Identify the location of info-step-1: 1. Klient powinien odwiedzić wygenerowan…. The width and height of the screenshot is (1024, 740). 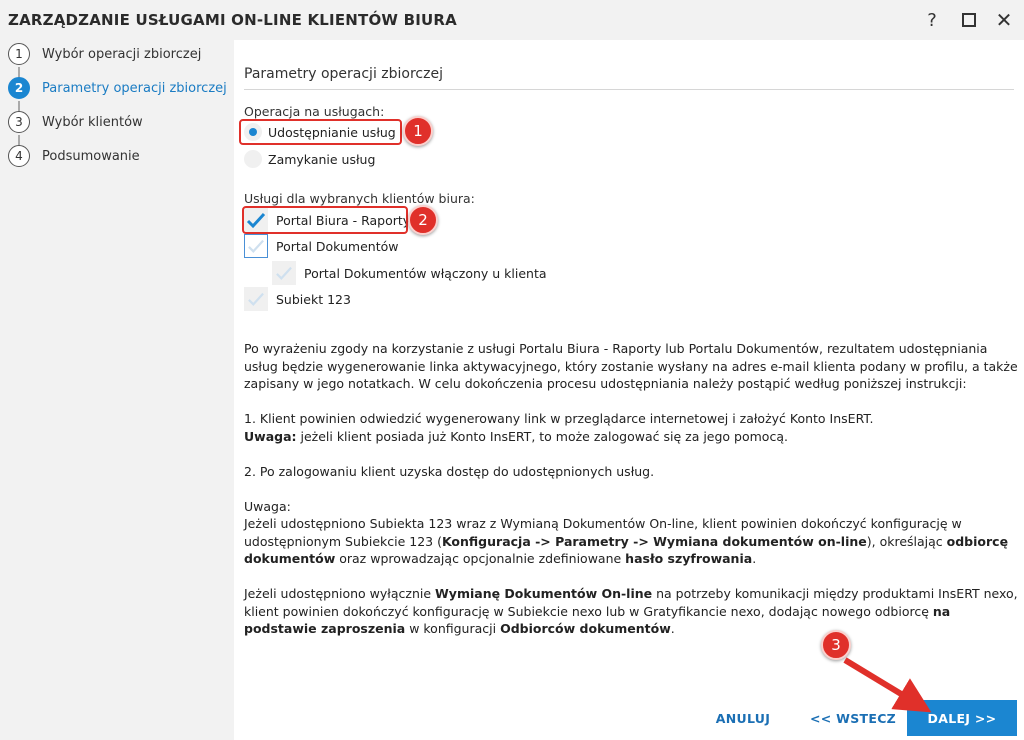
(559, 418).